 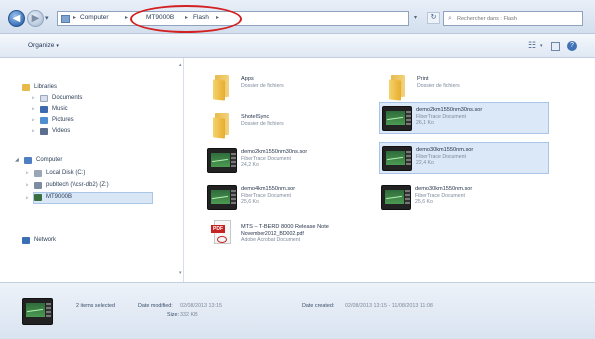 I want to click on date-modified-value: 02/08/2013 13:15, so click(x=201, y=306).